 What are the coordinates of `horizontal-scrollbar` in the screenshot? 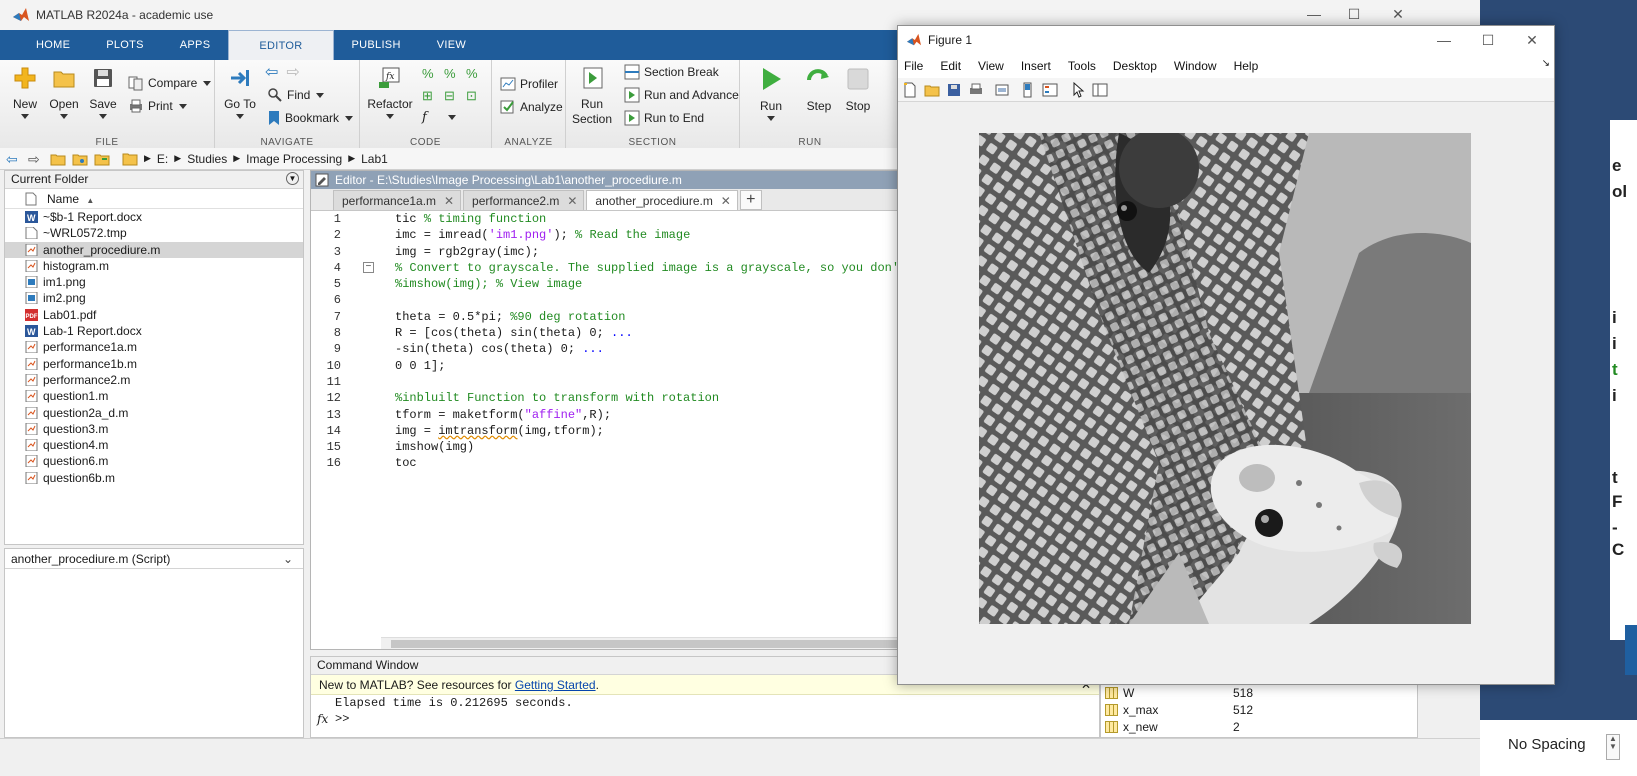 It's located at (640, 643).